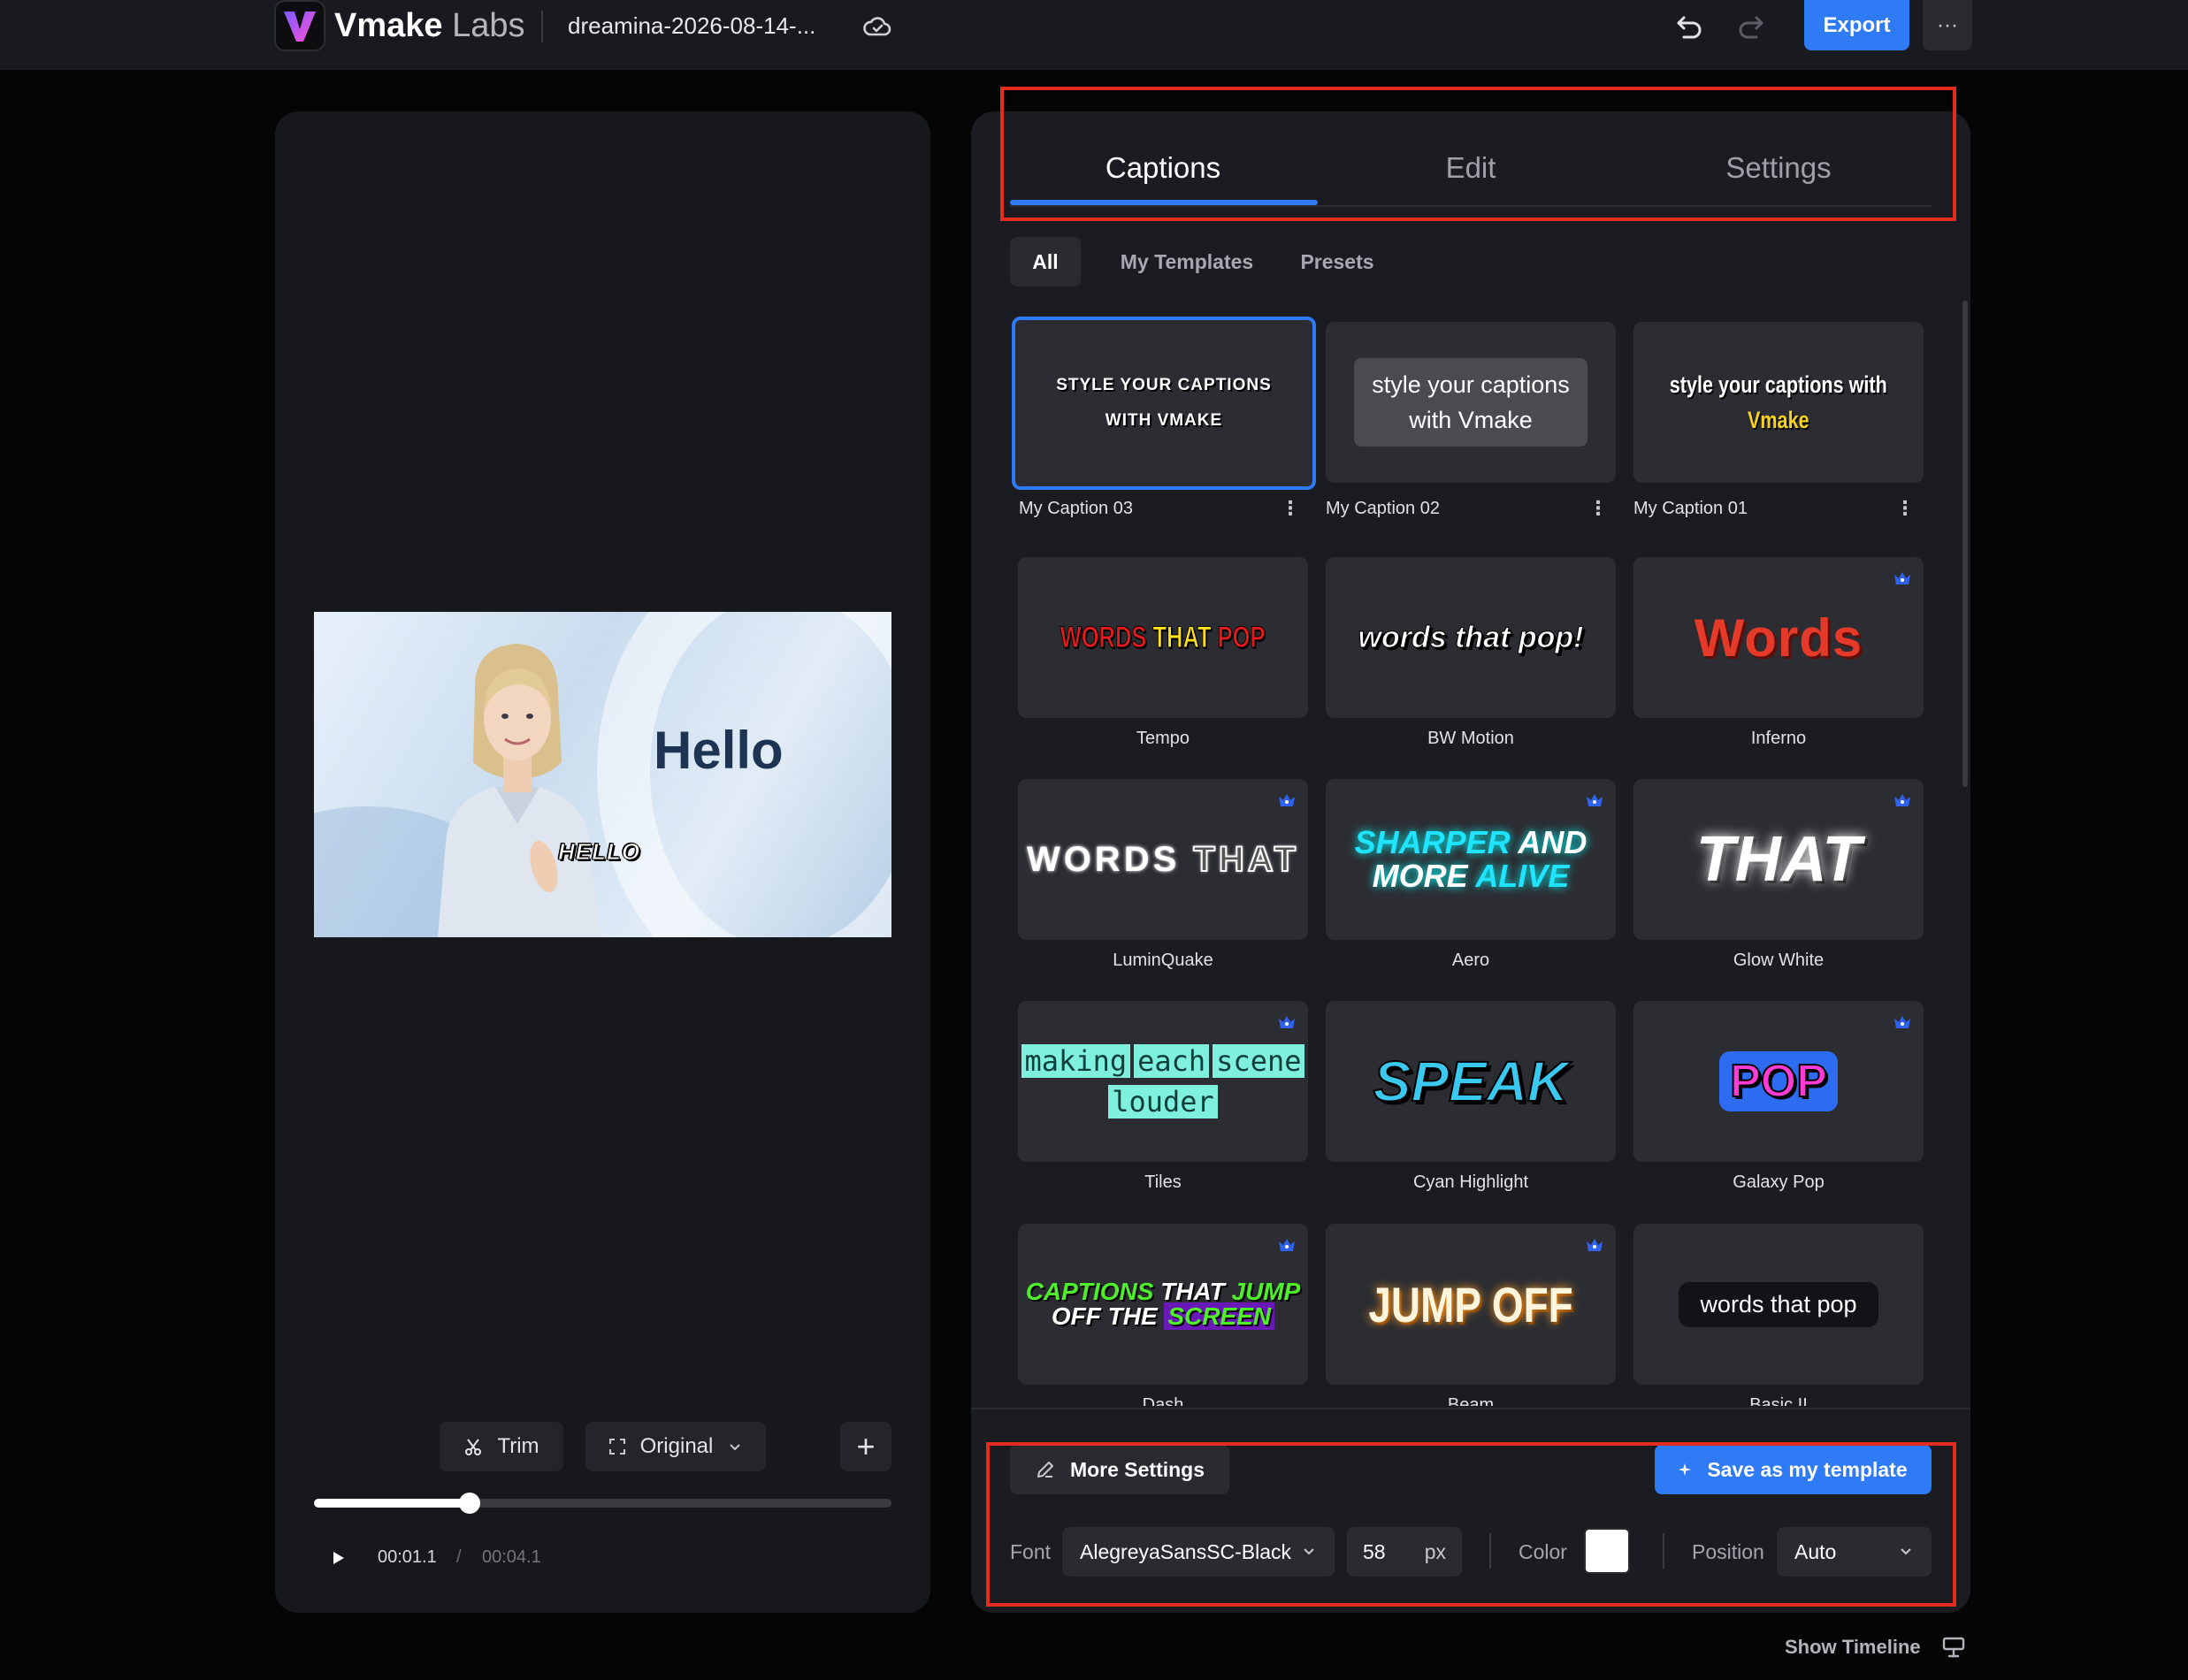 This screenshot has height=1680, width=2188. Describe the element at coordinates (1076, 508) in the screenshot. I see `template-label: My Caption 03` at that location.